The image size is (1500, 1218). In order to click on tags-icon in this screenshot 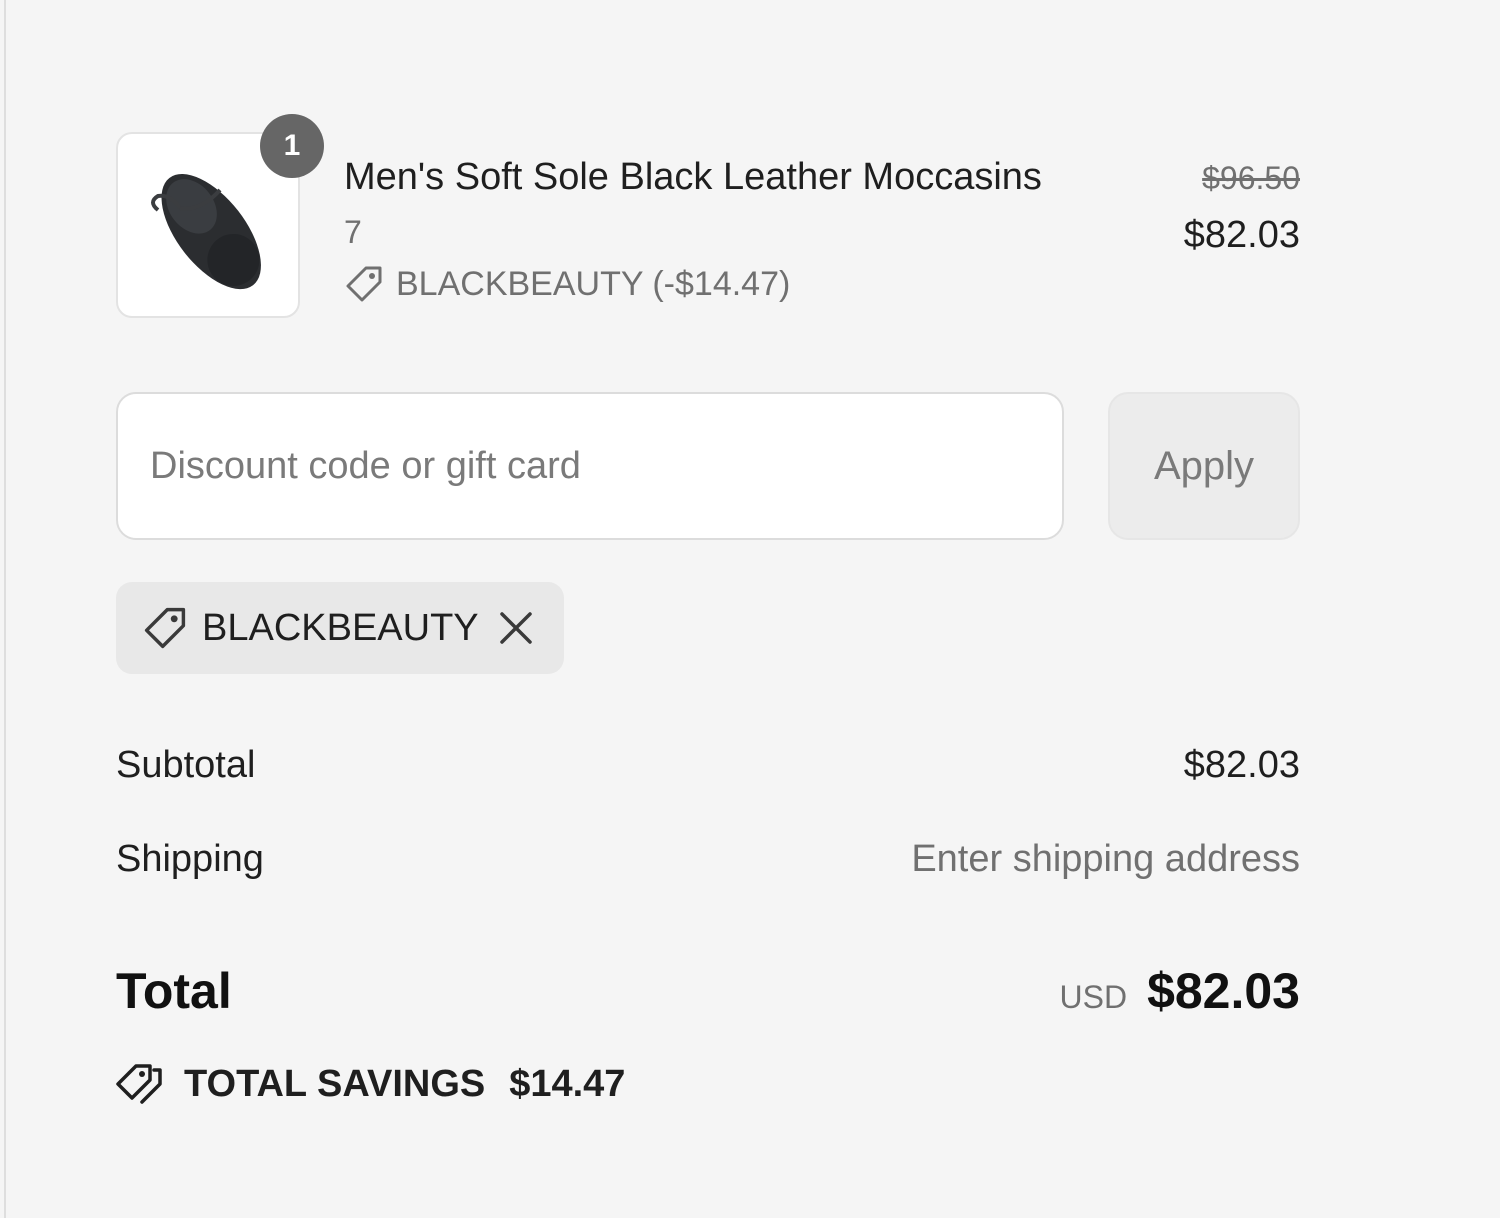, I will do `click(139, 1084)`.